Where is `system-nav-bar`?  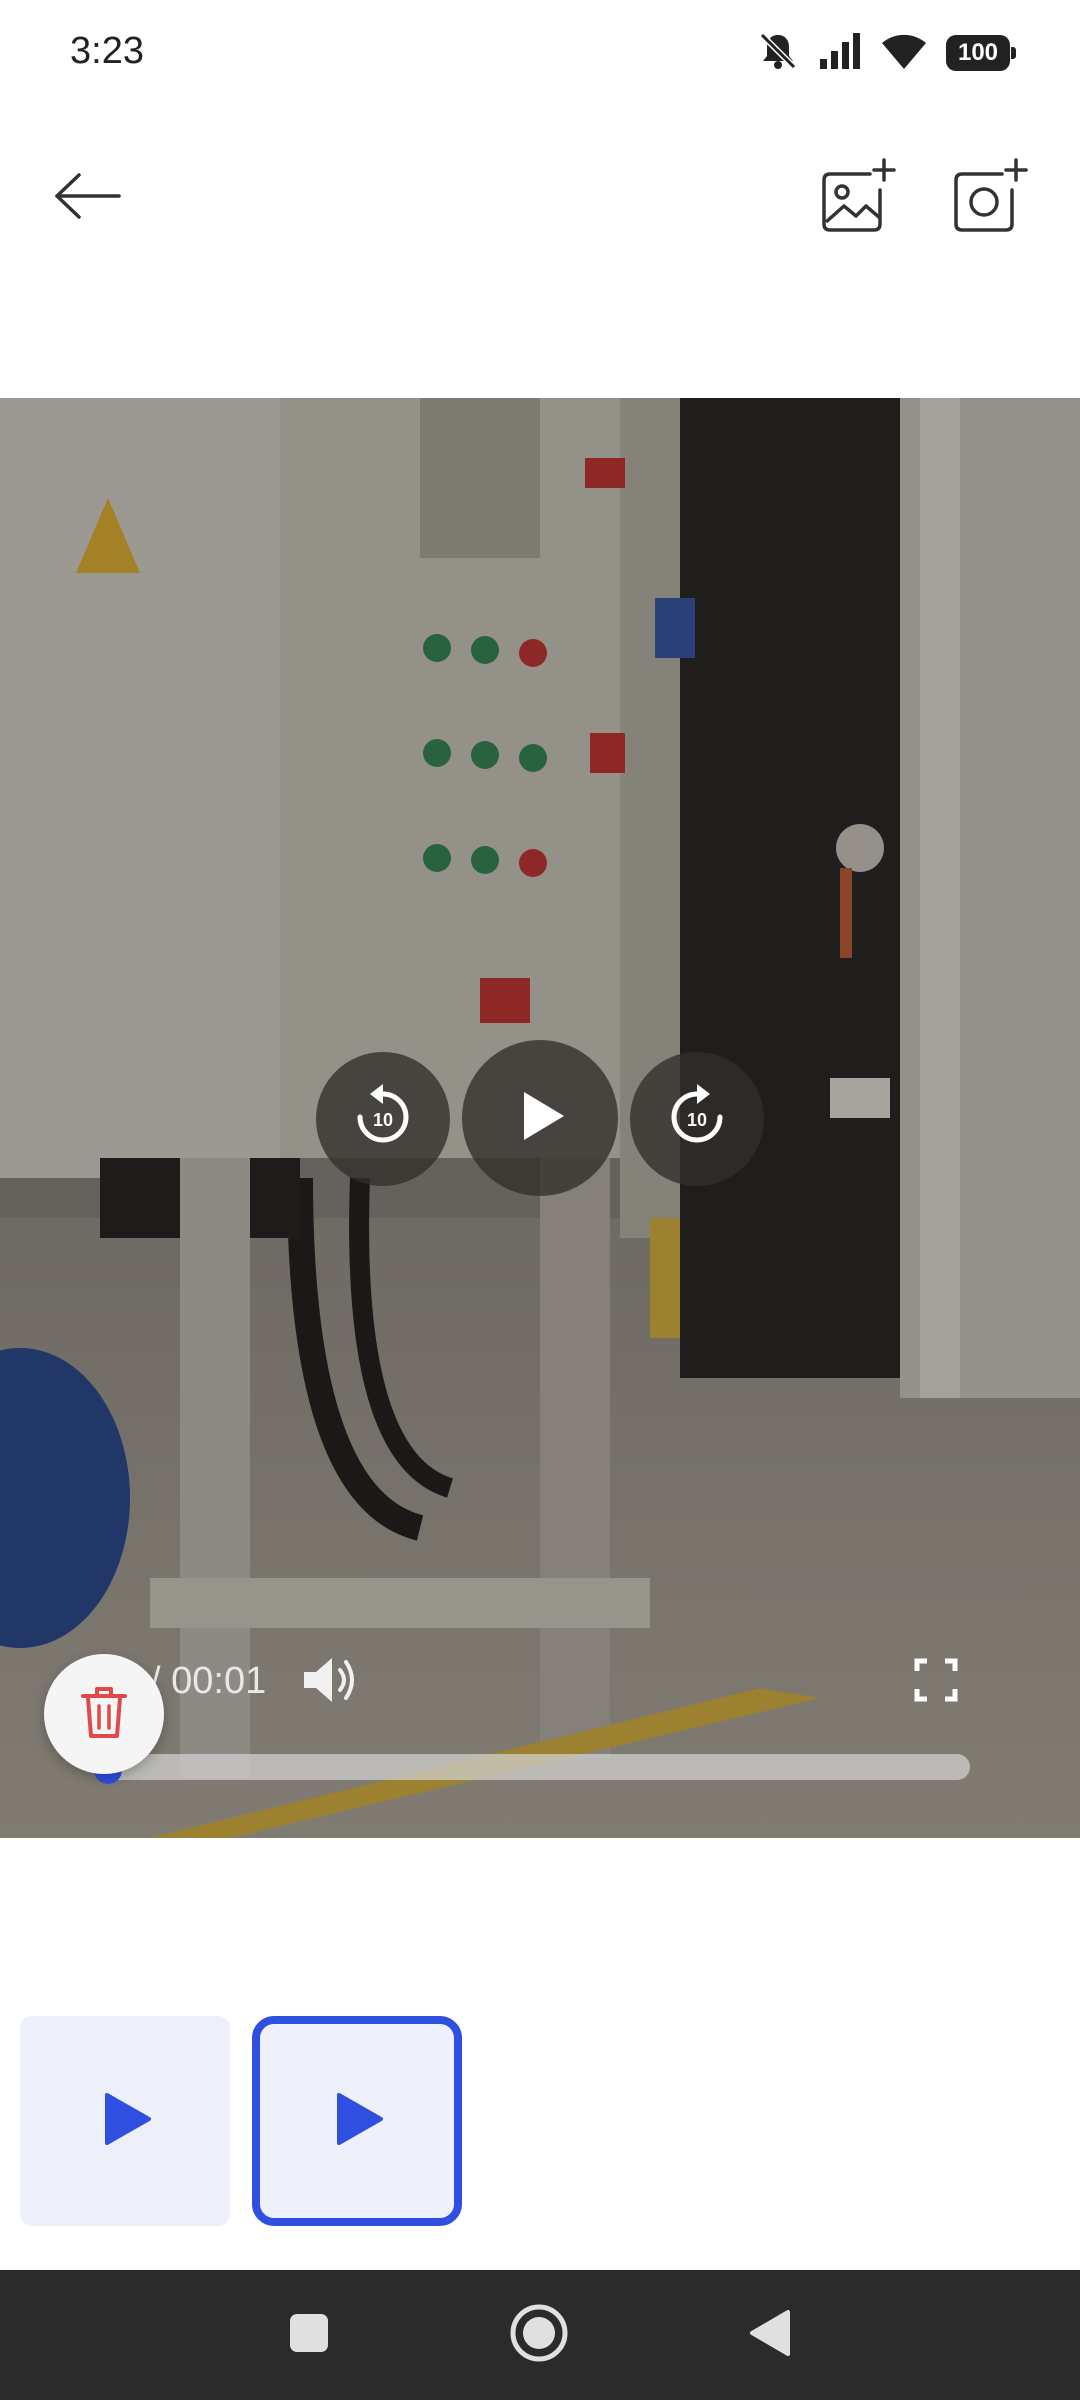
system-nav-bar is located at coordinates (540, 2335).